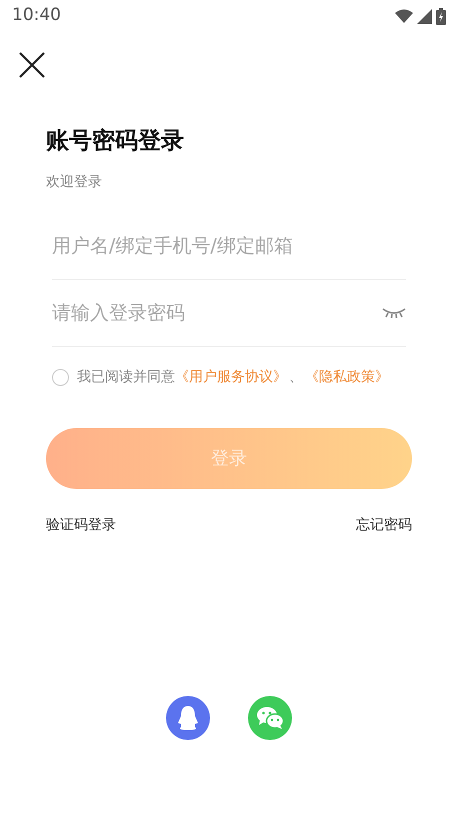  What do you see at coordinates (60, 377) in the screenshot?
I see `agreement-checkbox` at bounding box center [60, 377].